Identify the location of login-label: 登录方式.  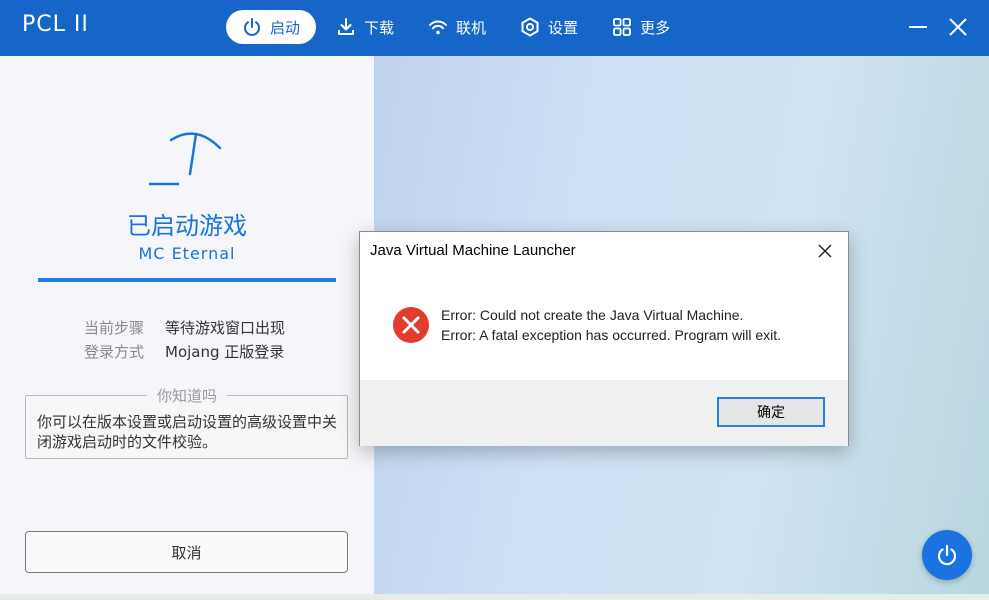
(114, 352).